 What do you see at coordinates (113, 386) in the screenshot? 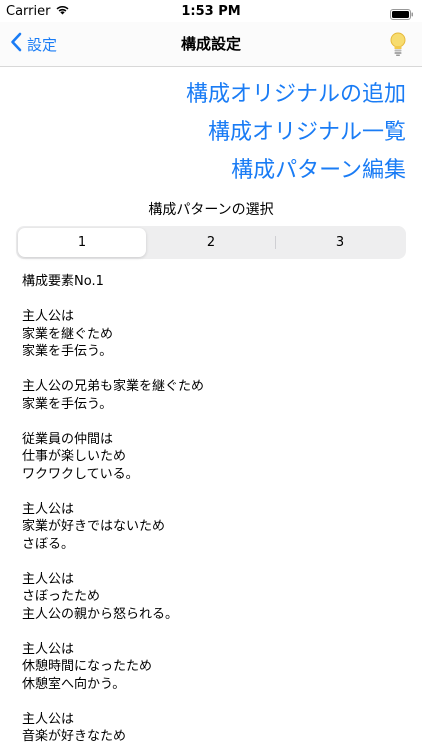
I see `element-line: 主人公の兄弟も家業を継ぐため` at bounding box center [113, 386].